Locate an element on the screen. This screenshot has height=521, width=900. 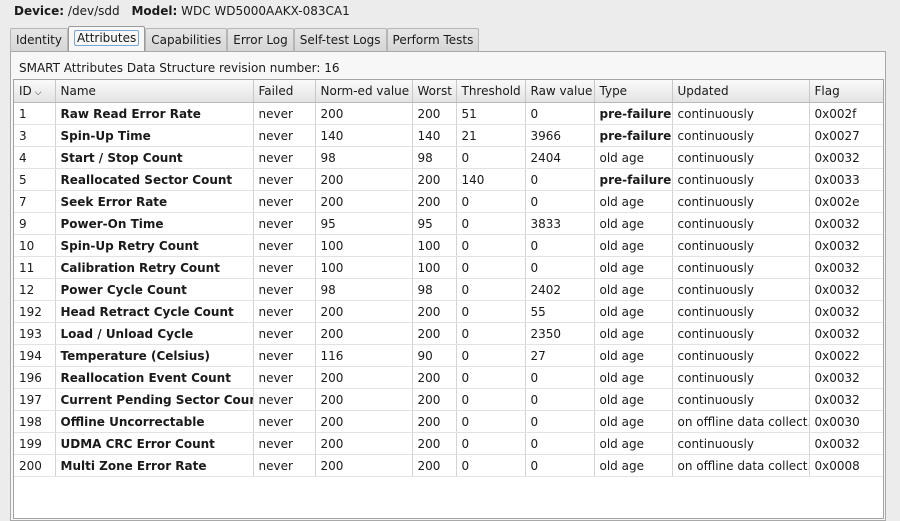
column-header-updated: Updated is located at coordinates (741, 91).